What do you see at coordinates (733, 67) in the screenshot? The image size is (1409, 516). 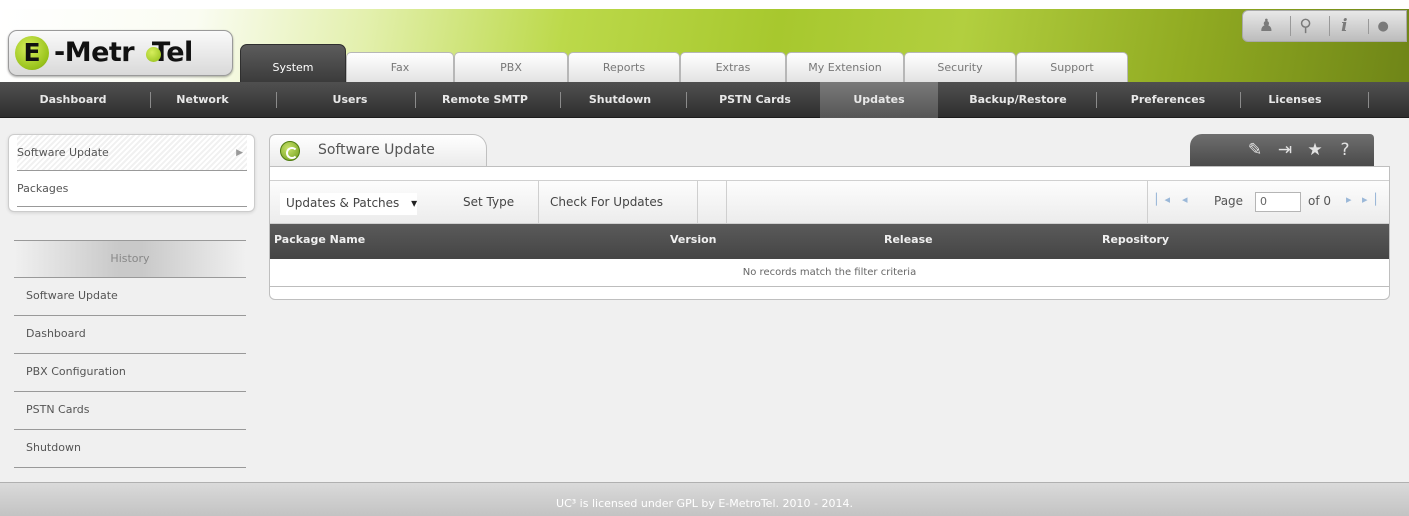 I see `tab-extras: Extras` at bounding box center [733, 67].